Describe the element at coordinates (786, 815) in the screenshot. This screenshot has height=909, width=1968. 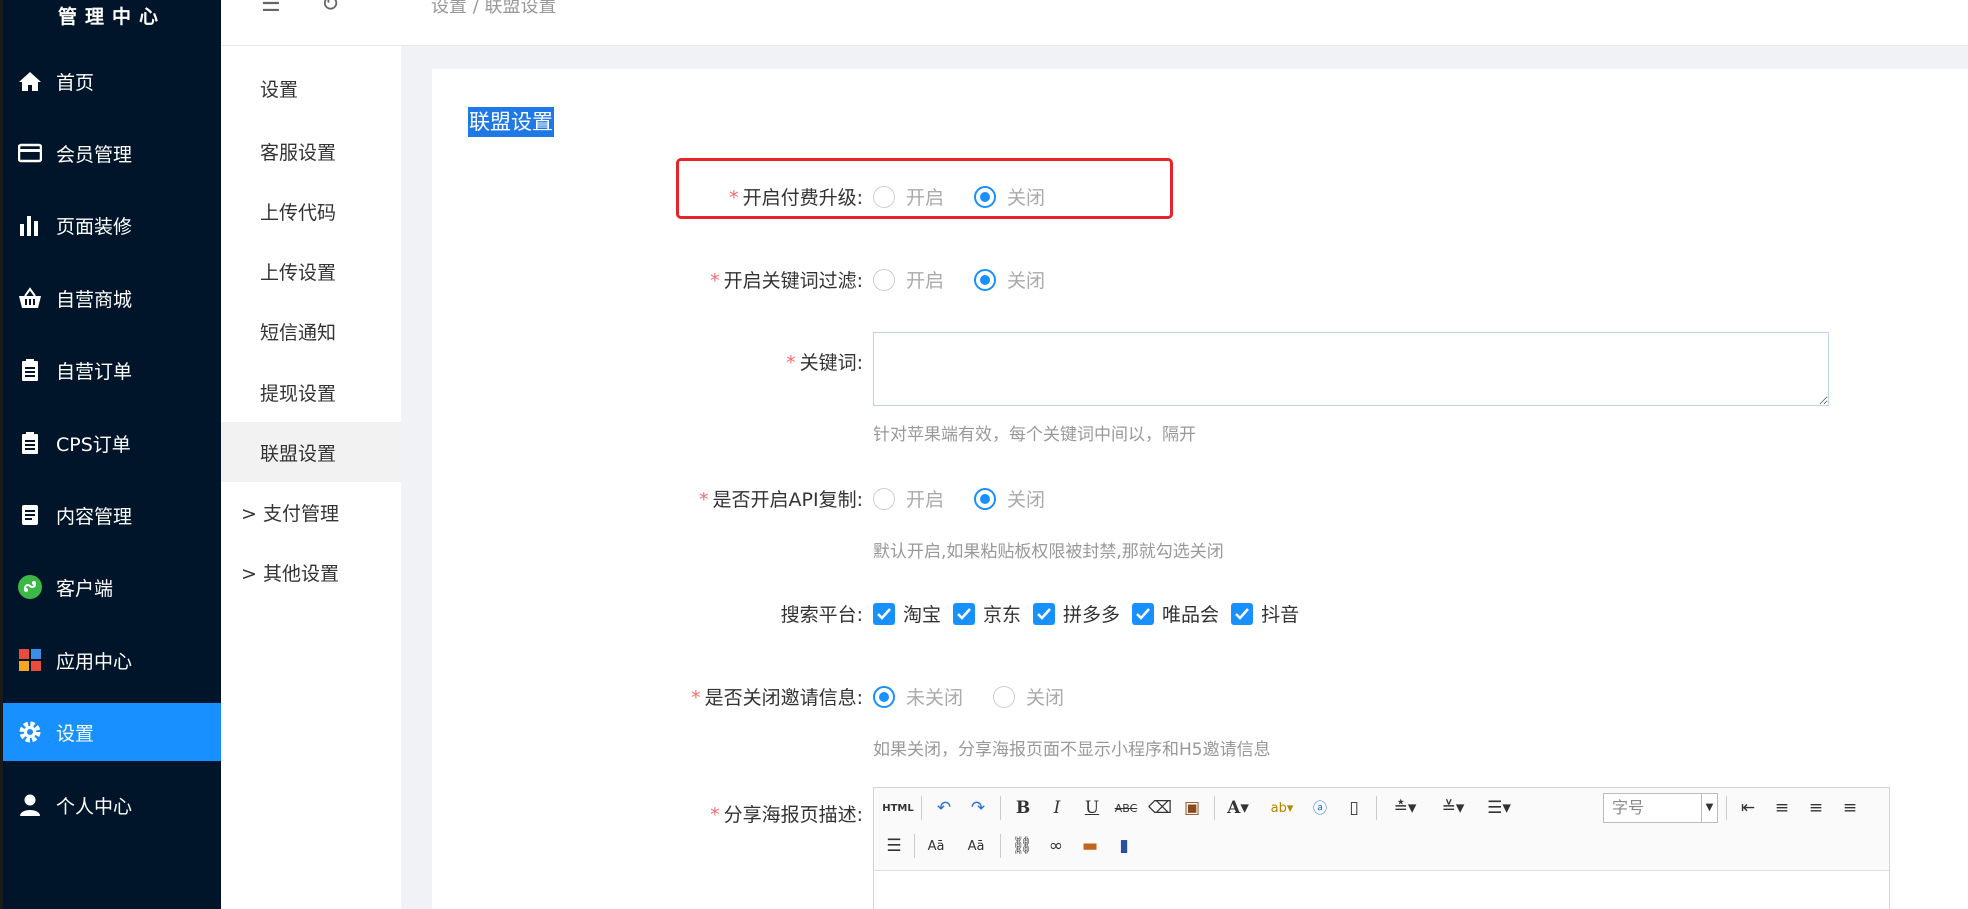
I see `poster-desc-label: * 分享海报页描述:` at that location.